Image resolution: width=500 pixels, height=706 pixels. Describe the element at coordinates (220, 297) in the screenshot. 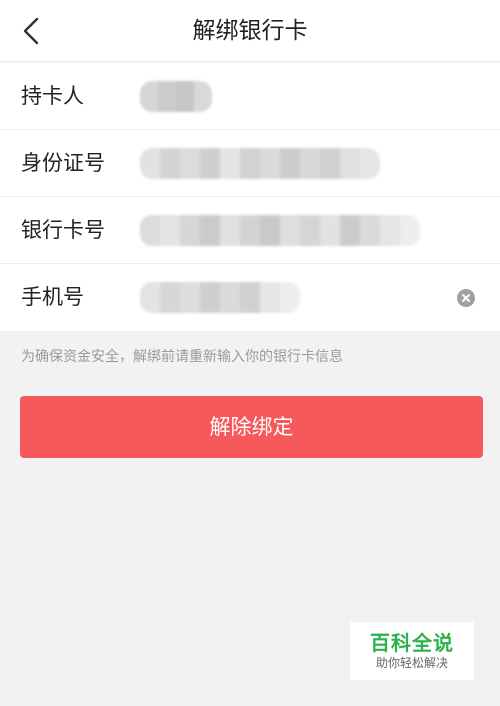

I see `phone-value-masked` at that location.